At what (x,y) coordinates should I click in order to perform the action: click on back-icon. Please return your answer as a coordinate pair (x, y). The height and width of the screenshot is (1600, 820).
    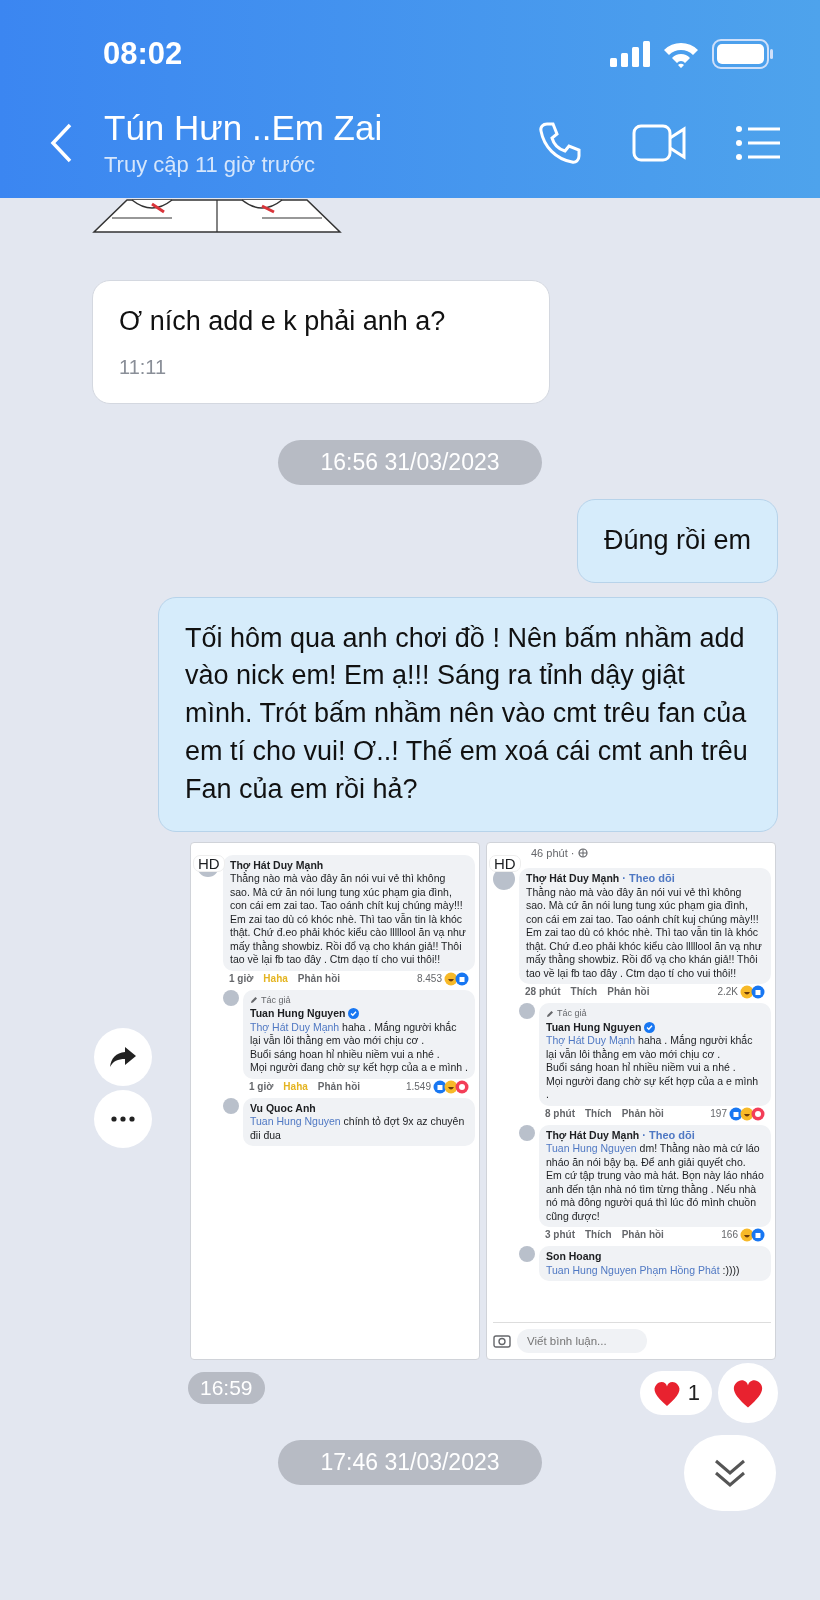
    Looking at the image, I should click on (62, 143).